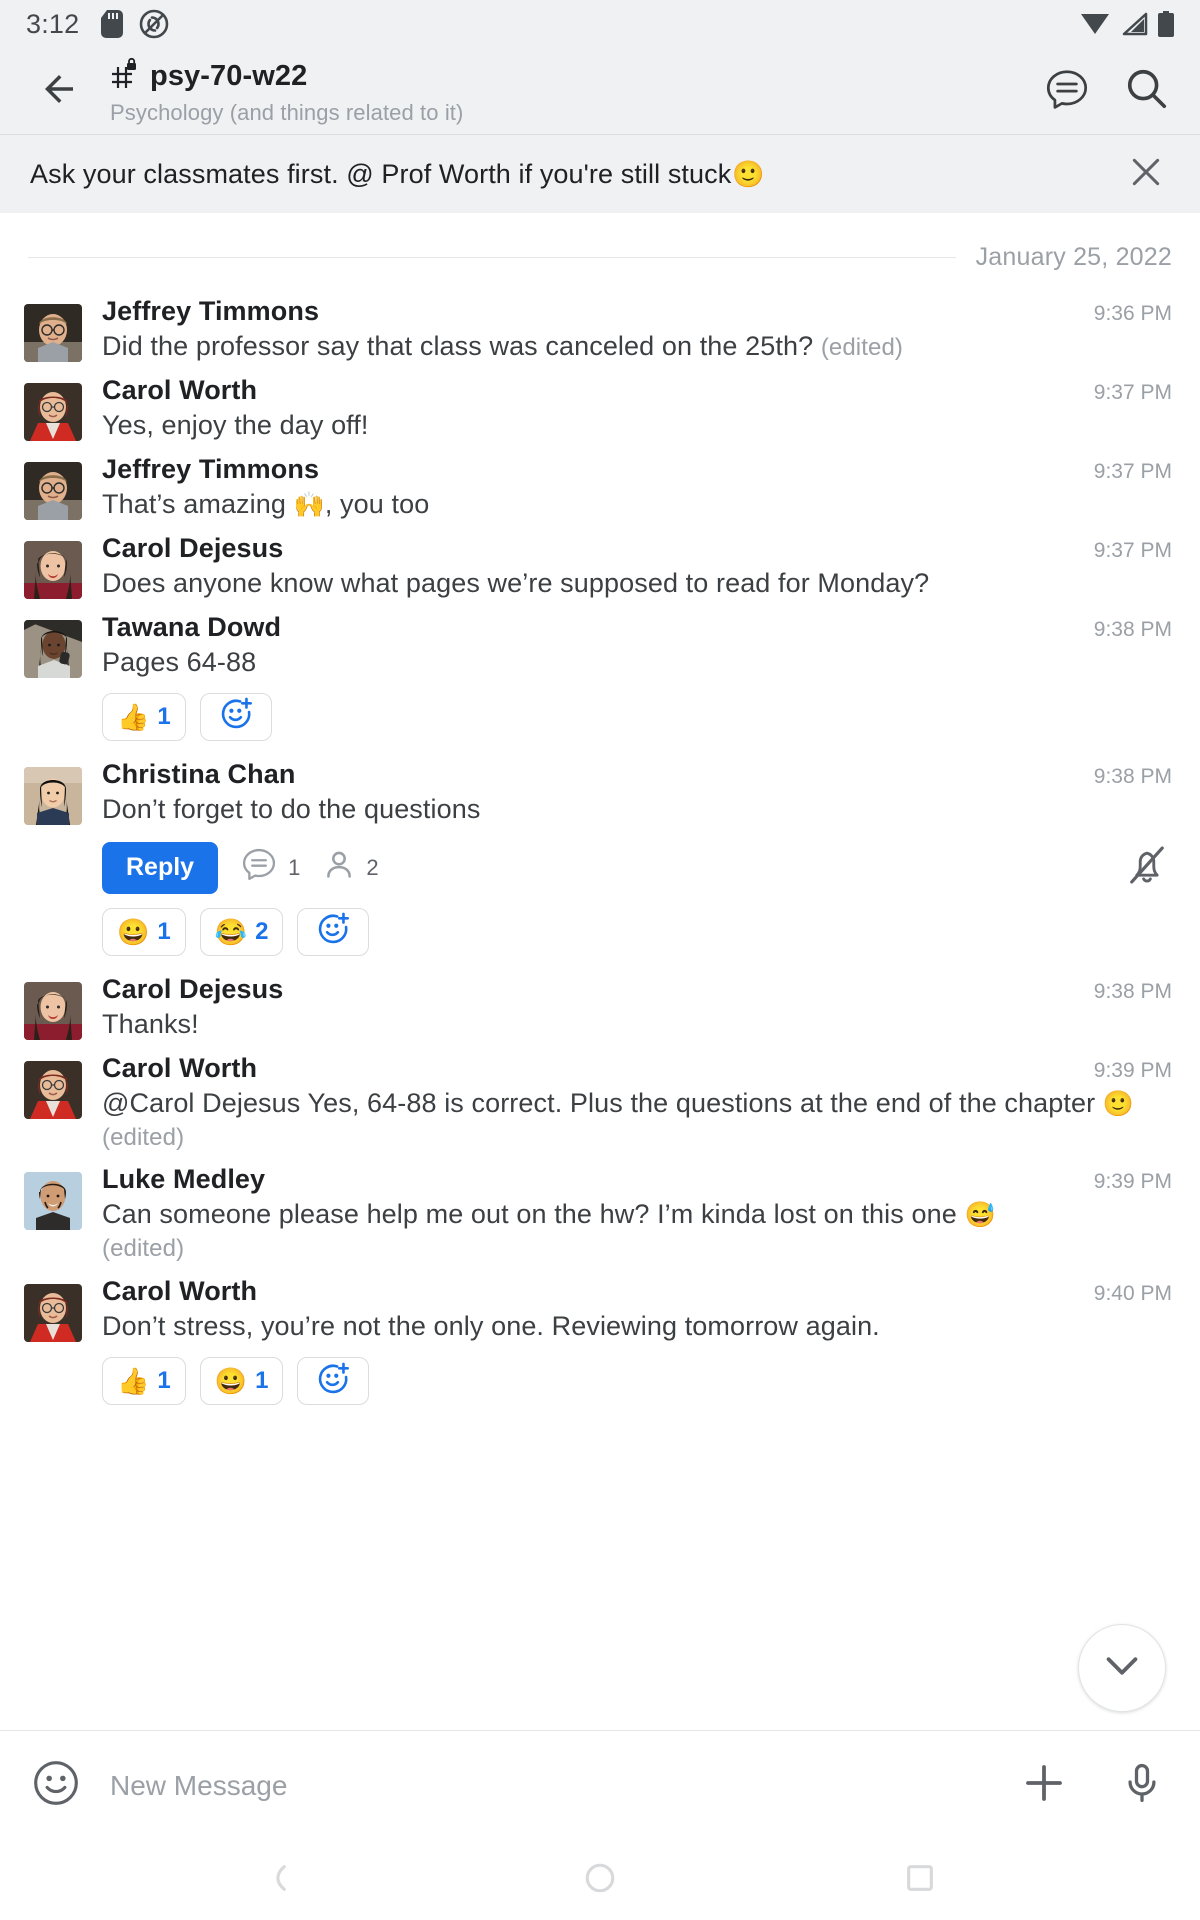 The height and width of the screenshot is (1920, 1200). I want to click on date-divider-line, so click(492, 257).